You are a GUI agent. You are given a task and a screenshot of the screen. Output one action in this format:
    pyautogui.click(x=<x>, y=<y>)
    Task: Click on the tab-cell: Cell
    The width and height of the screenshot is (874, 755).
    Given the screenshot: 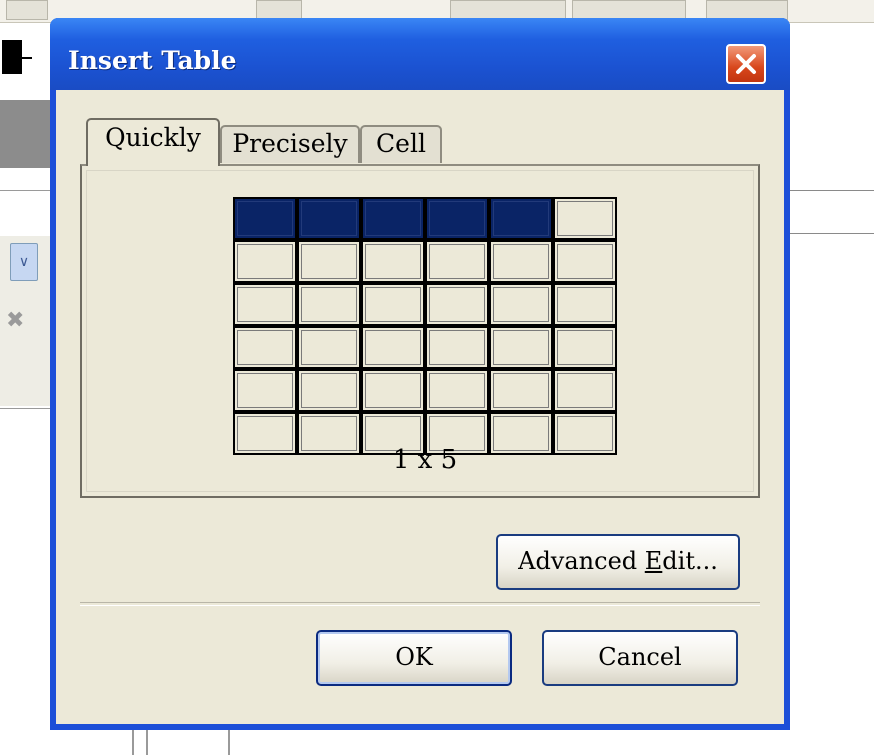 What is the action you would take?
    pyautogui.click(x=401, y=144)
    